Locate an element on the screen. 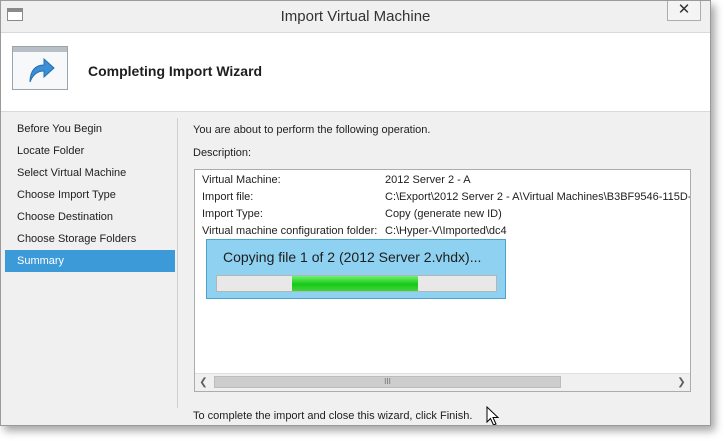  nav-step-choose-storage-folders: Choose Storage Folders is located at coordinates (90, 239).